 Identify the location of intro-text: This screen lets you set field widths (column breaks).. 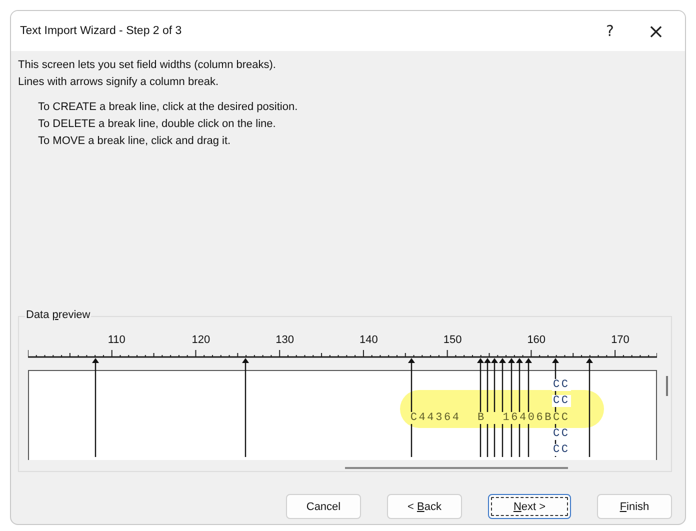
(147, 65).